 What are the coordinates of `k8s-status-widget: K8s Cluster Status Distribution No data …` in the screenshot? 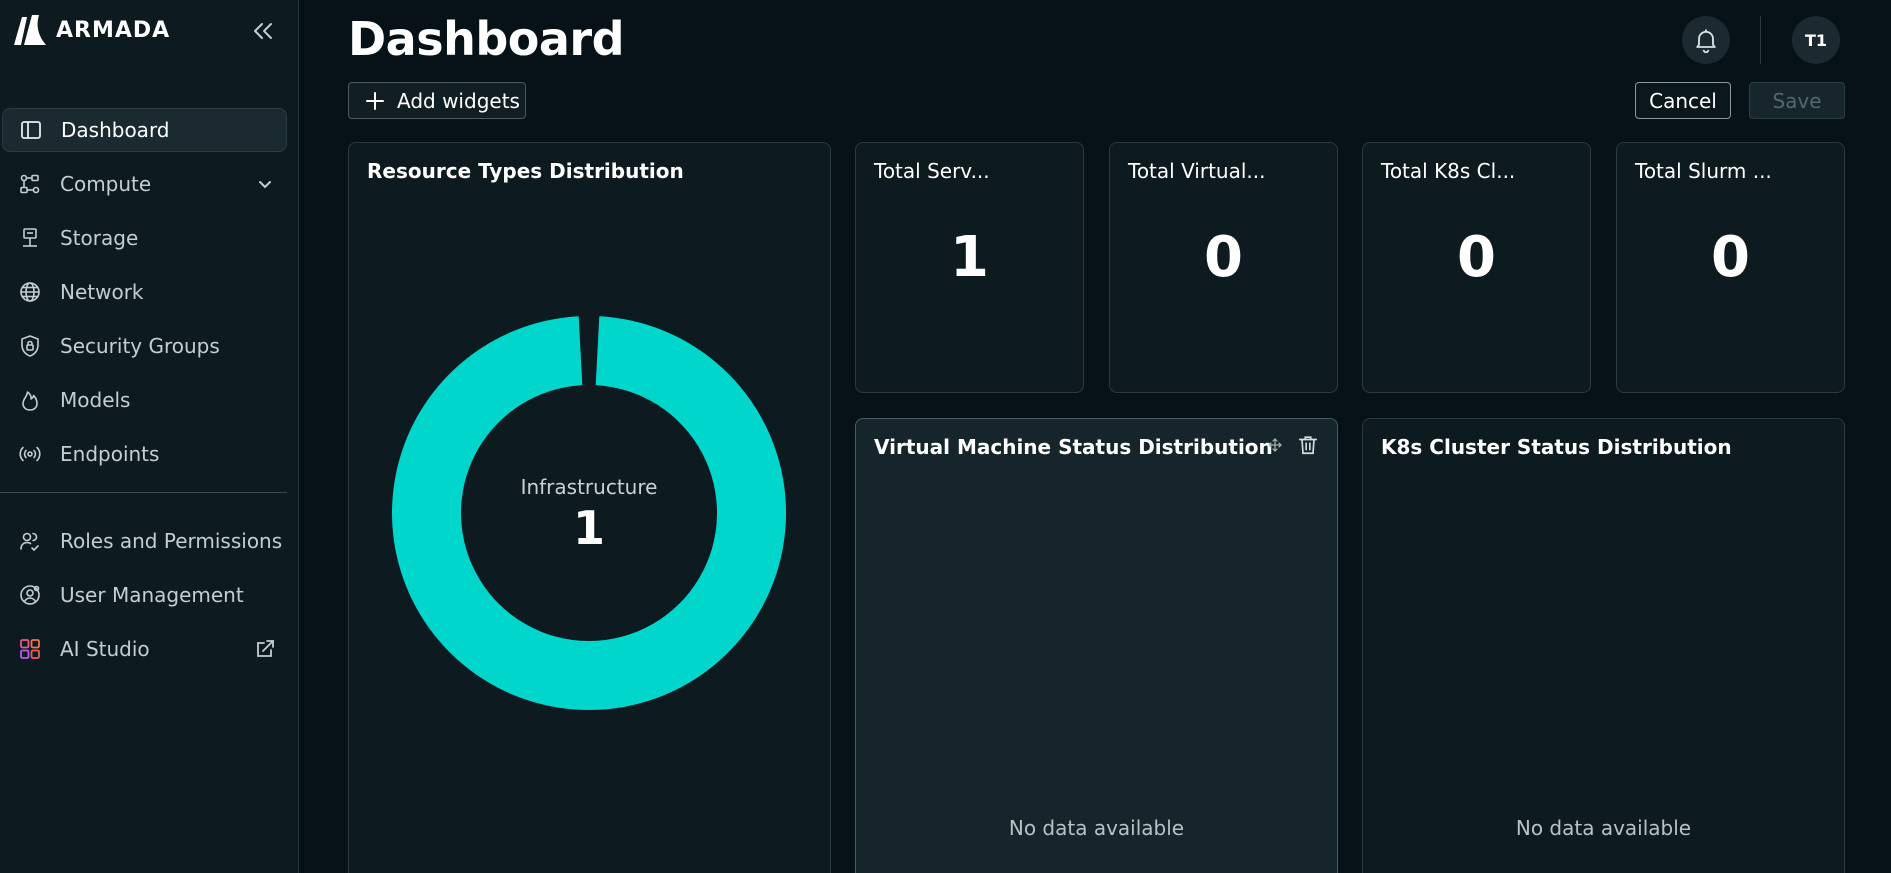 It's located at (1603, 645).